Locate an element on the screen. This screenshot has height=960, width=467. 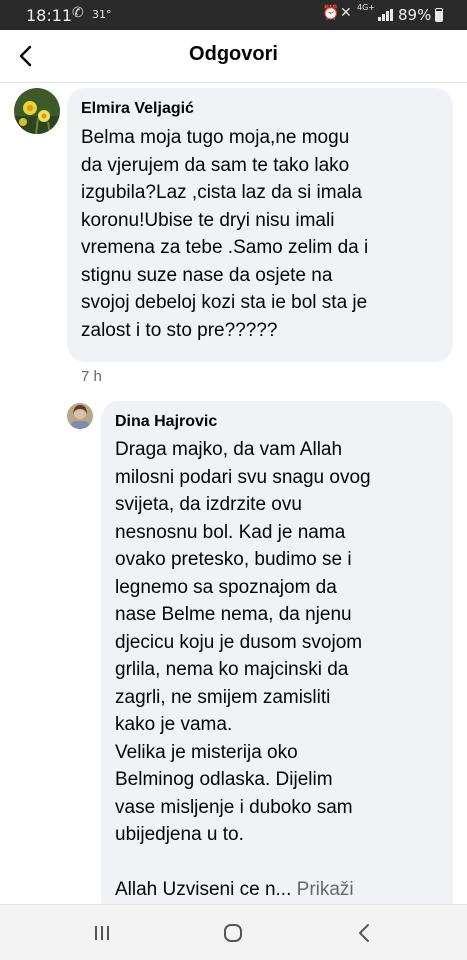
back-nav-button is located at coordinates (364, 933).